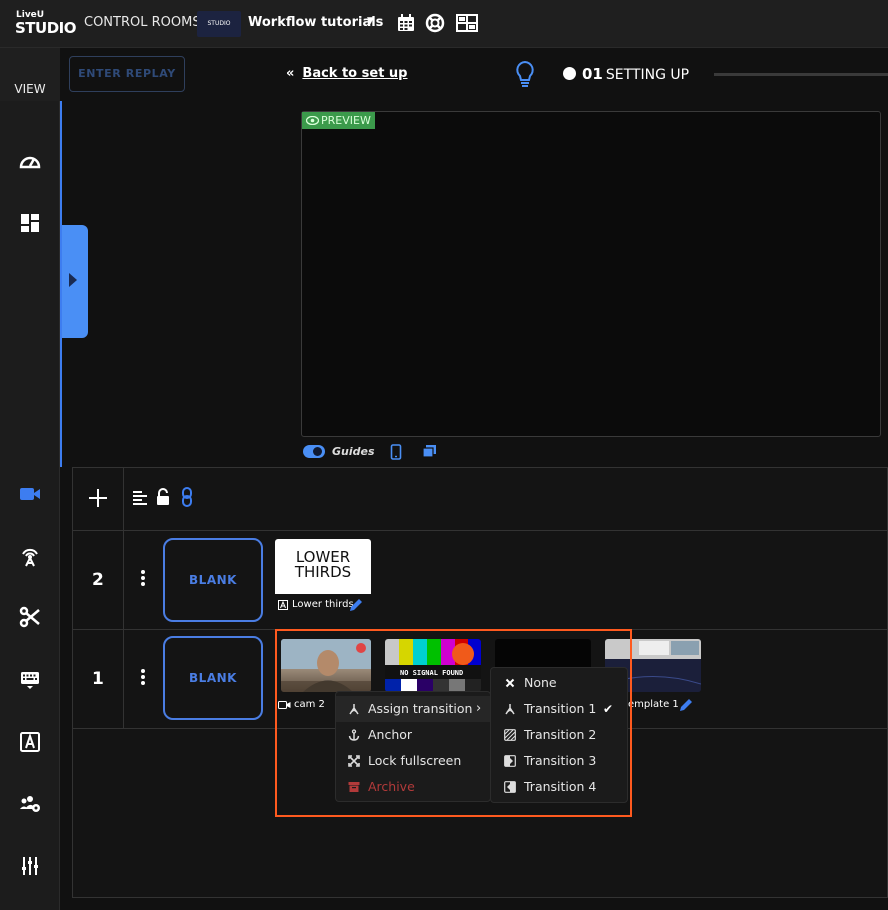  I want to click on users-gear-icon, so click(30, 804).